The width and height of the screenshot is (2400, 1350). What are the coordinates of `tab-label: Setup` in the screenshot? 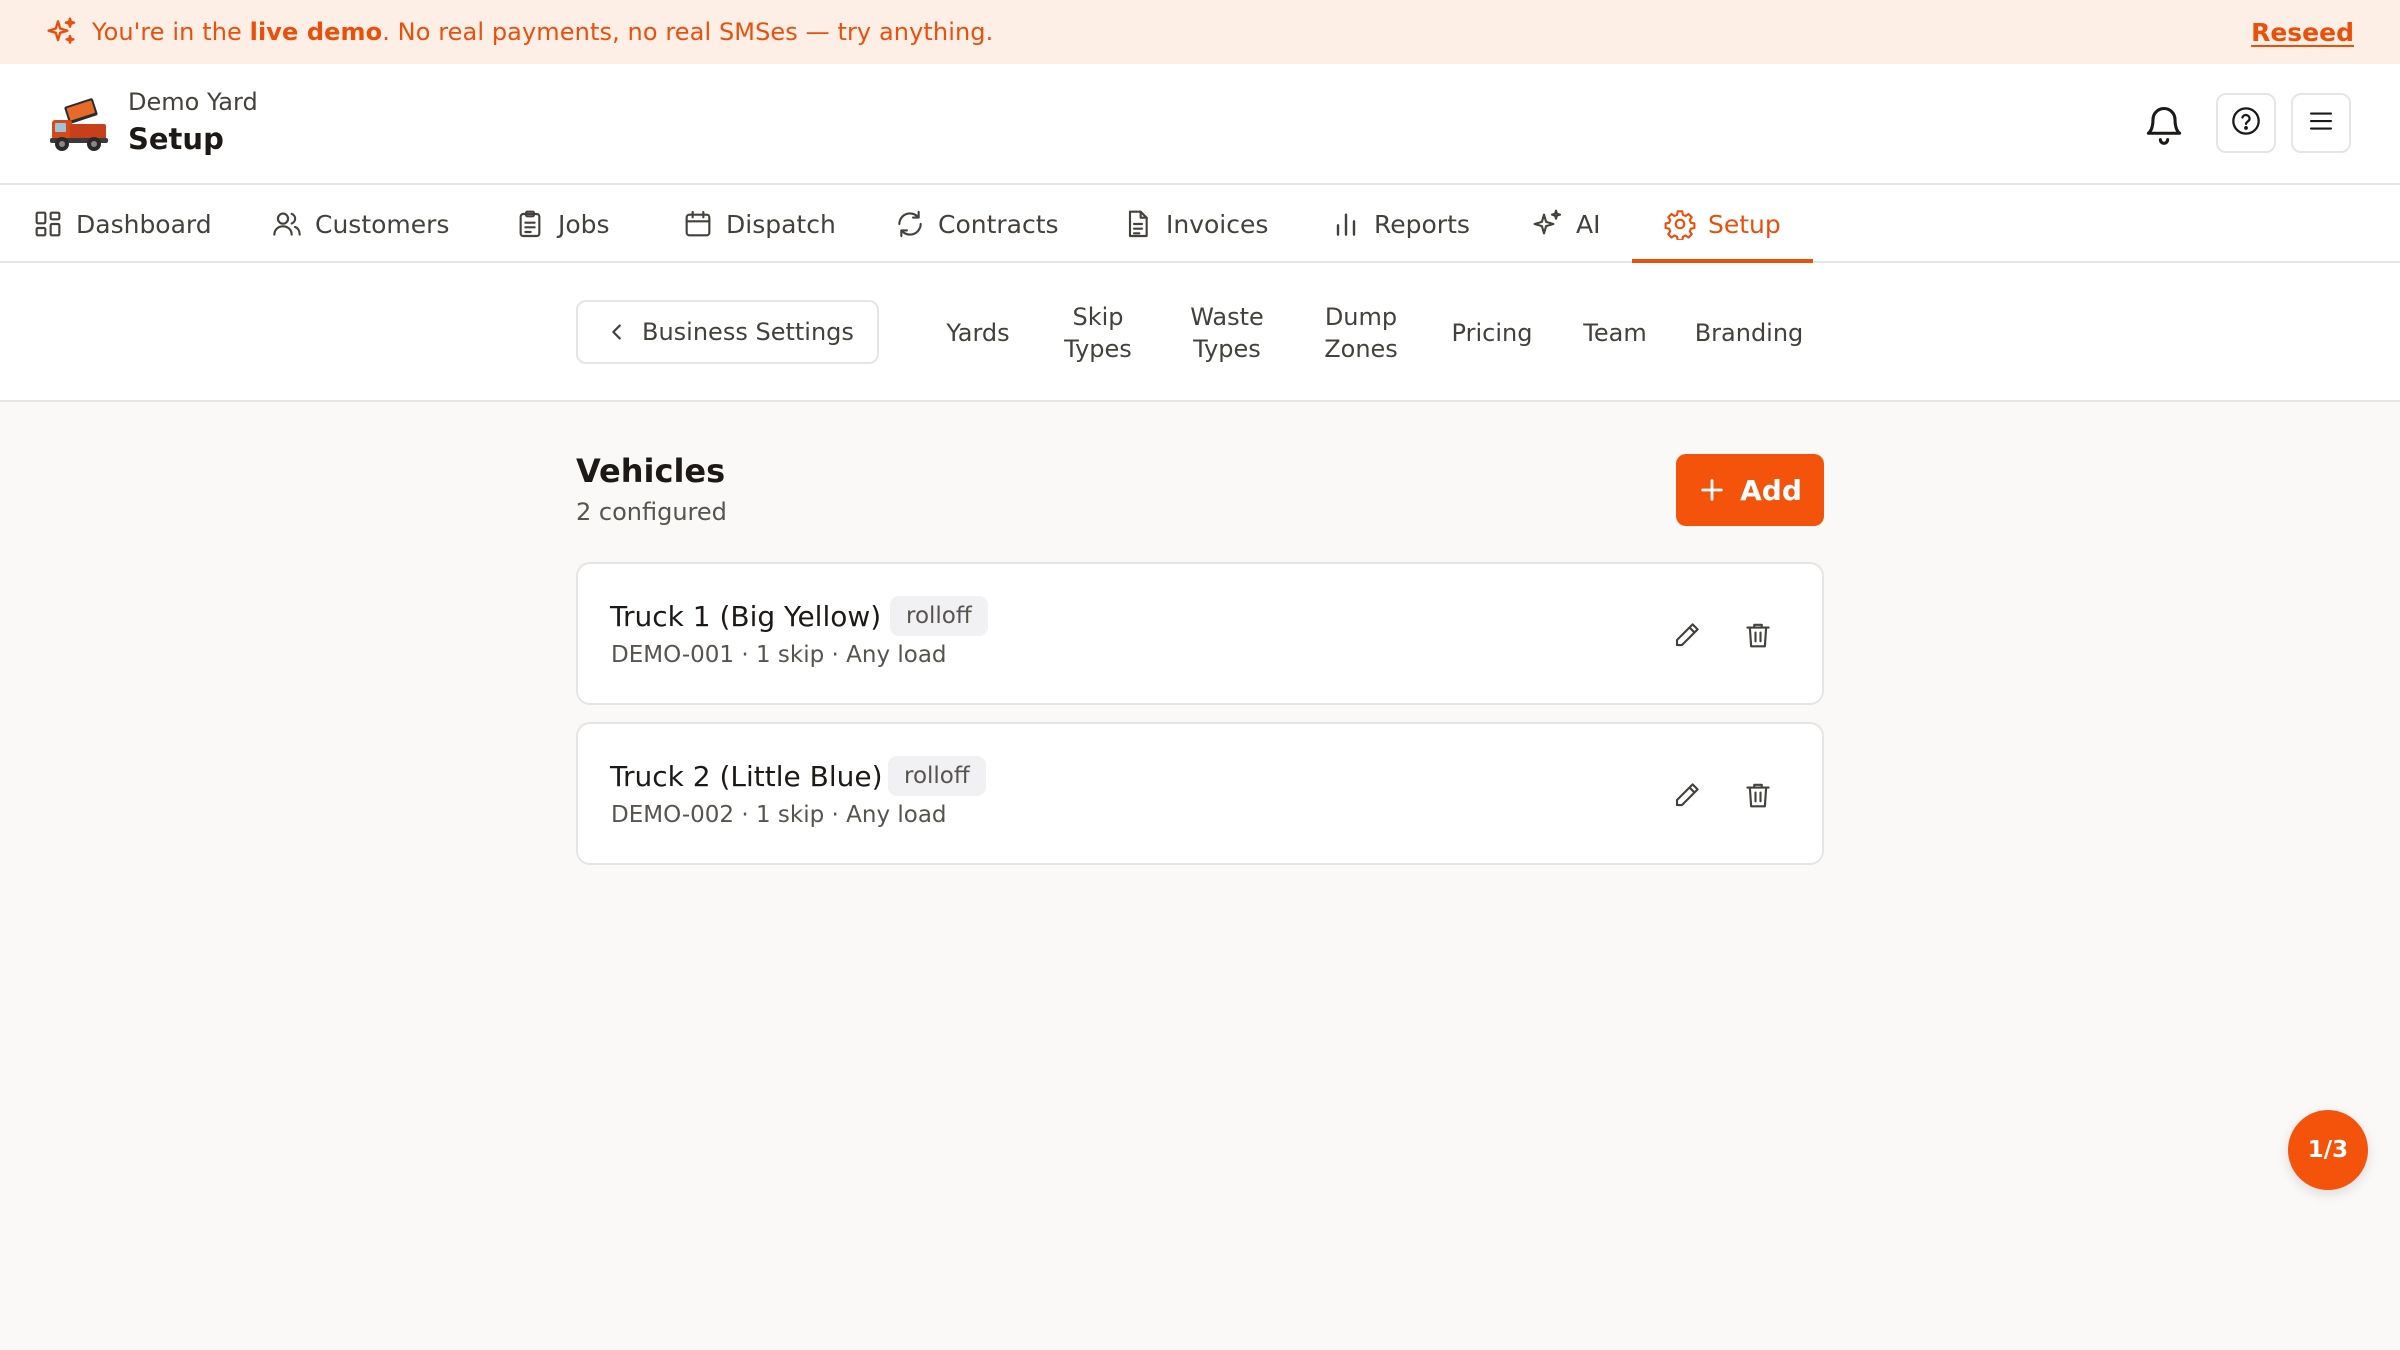 It's located at (1744, 224).